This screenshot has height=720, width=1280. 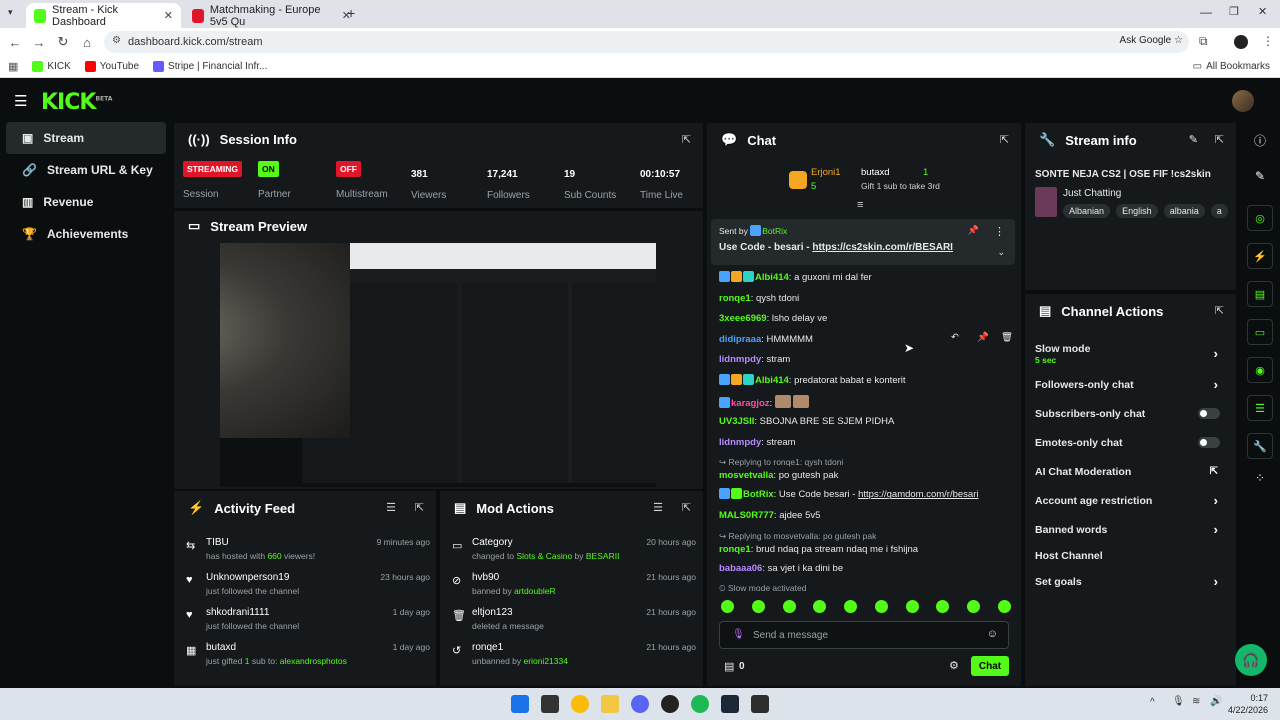 What do you see at coordinates (729, 666) in the screenshot?
I see `points-icon: ▤` at bounding box center [729, 666].